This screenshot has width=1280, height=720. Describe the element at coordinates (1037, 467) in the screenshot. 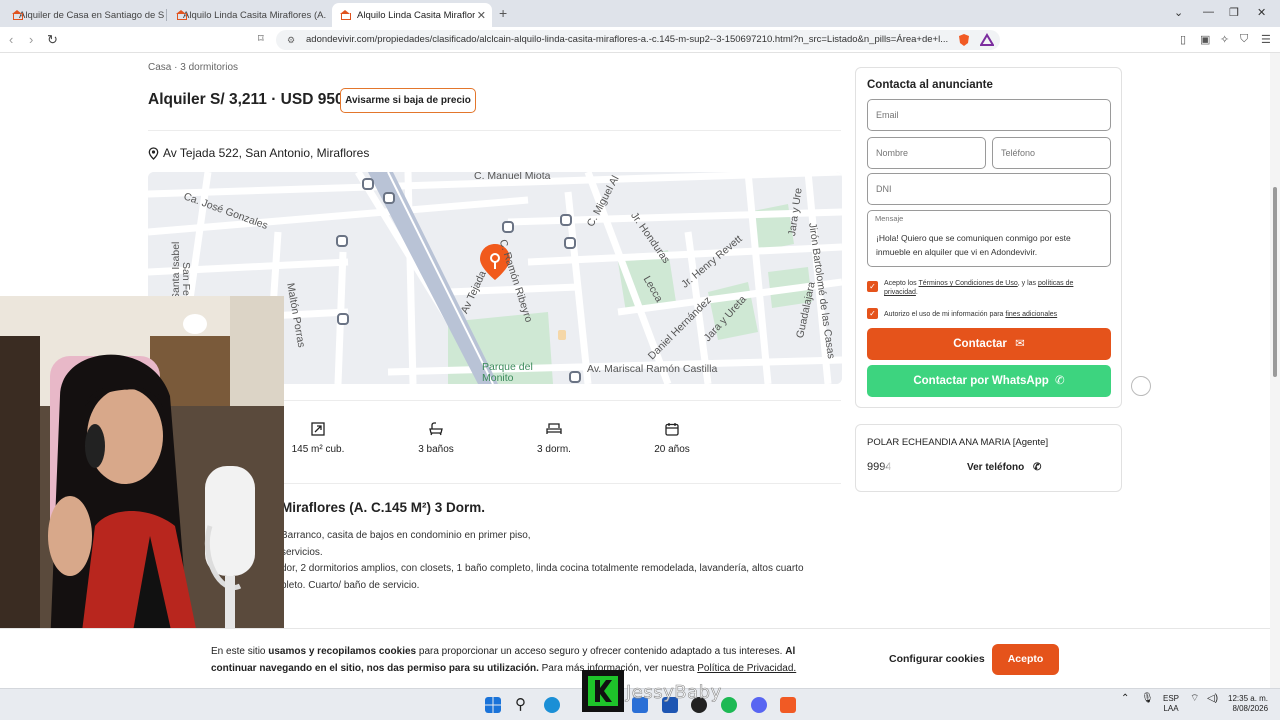

I see `phone-icon: ✆` at that location.